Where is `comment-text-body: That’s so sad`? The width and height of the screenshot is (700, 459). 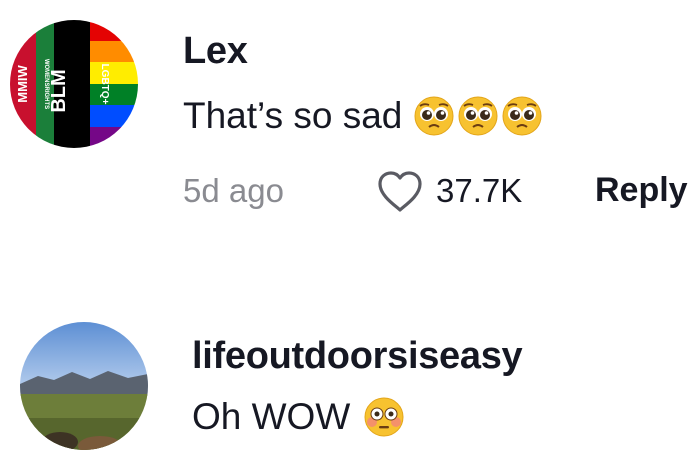 comment-text-body: That’s so sad is located at coordinates (293, 115).